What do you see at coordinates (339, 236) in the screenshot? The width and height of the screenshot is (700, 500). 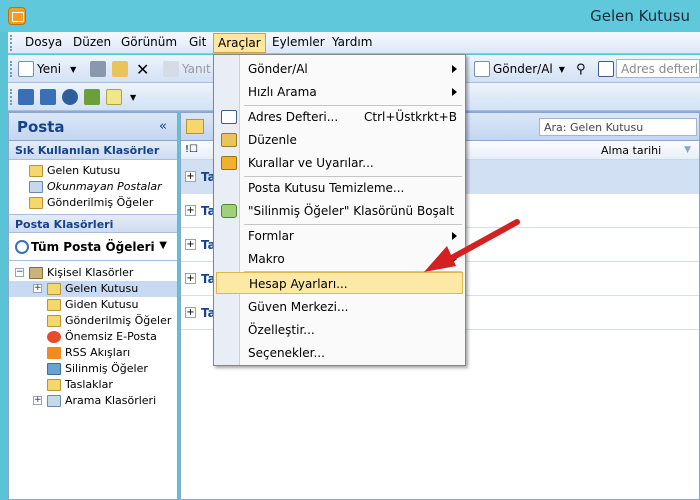 I see `menu-item-forms: Formlar` at bounding box center [339, 236].